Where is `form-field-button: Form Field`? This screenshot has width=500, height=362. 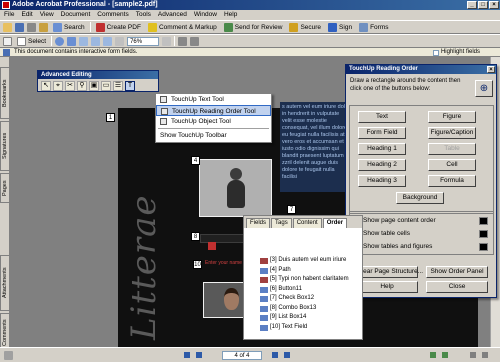 form-field-button: Form Field is located at coordinates (382, 133).